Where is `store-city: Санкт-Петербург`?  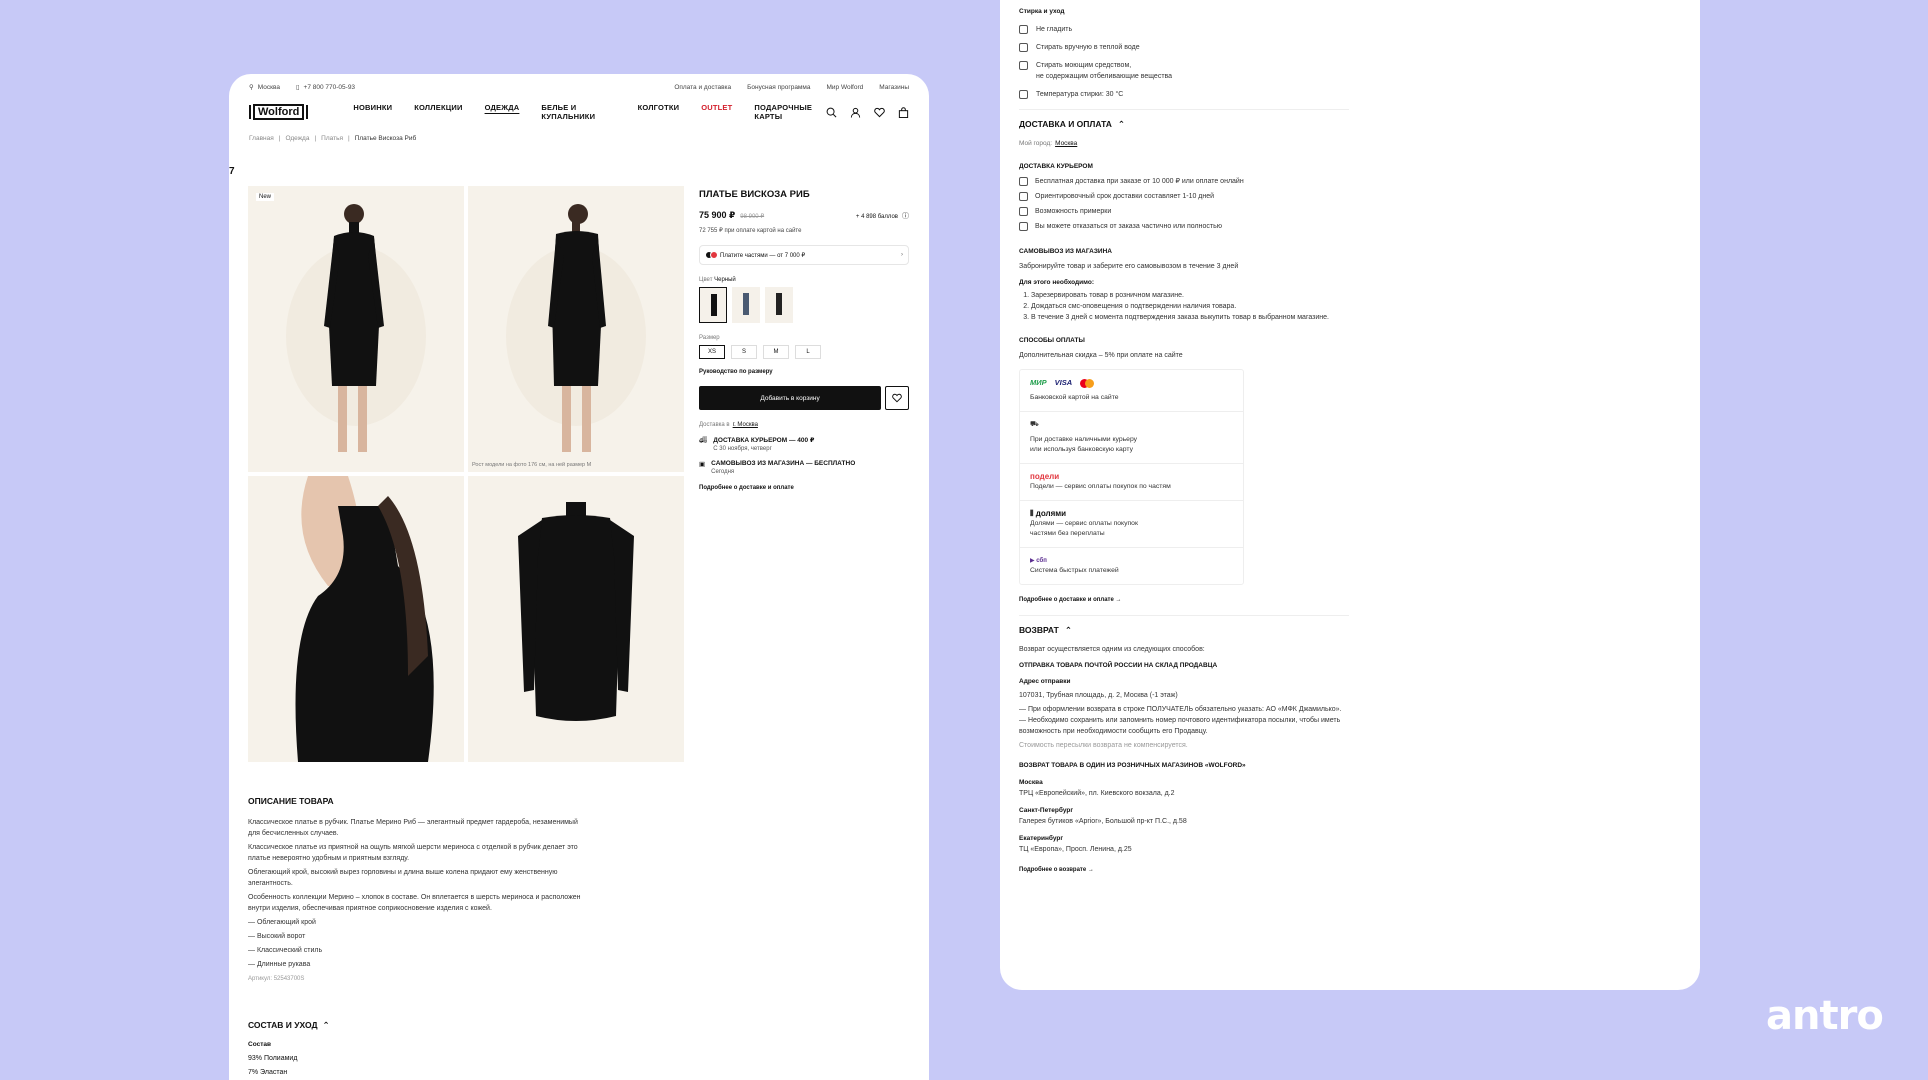 store-city: Санкт-Петербург is located at coordinates (1046, 810).